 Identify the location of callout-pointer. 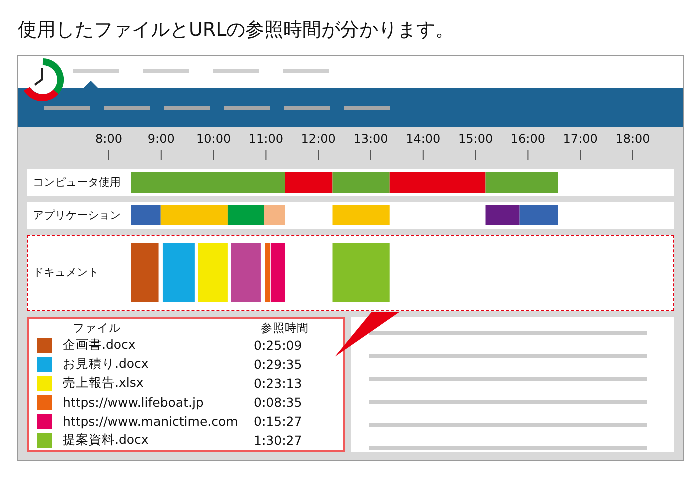
(368, 335).